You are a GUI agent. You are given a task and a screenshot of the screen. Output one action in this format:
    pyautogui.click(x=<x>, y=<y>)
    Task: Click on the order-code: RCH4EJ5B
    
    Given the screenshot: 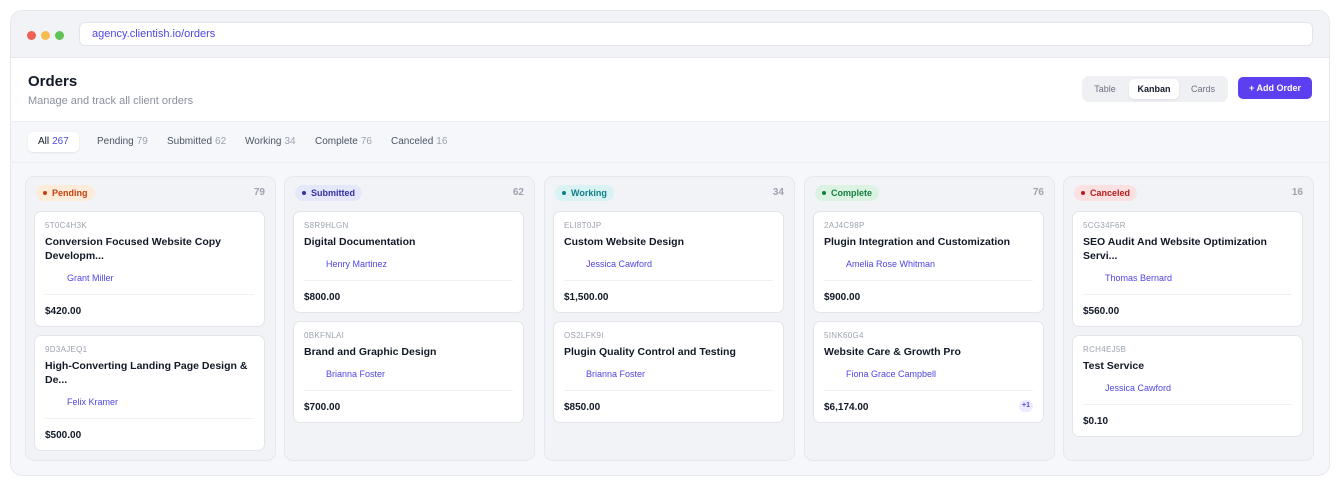 What is the action you would take?
    pyautogui.click(x=1105, y=349)
    